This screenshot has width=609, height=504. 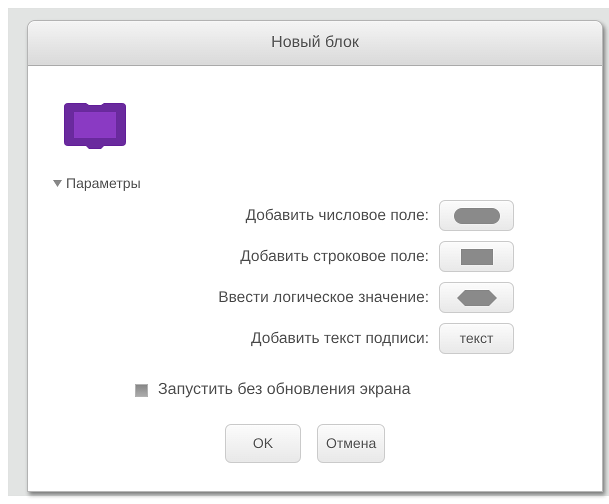 What do you see at coordinates (334, 256) in the screenshot?
I see `option-label: Добавить строковое поле:` at bounding box center [334, 256].